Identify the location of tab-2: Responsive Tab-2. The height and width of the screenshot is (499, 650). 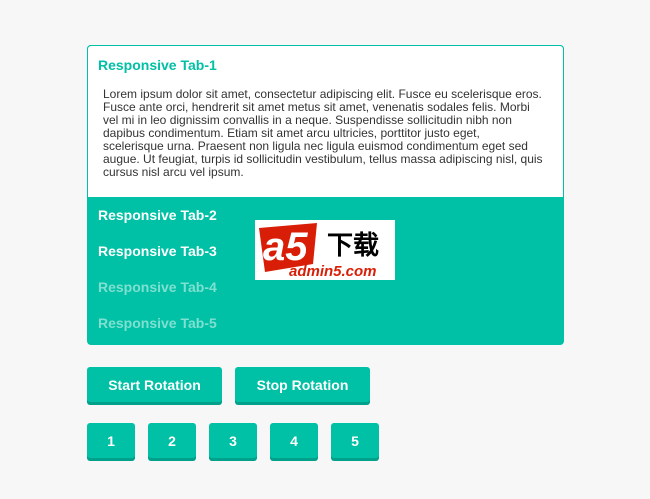
(157, 215).